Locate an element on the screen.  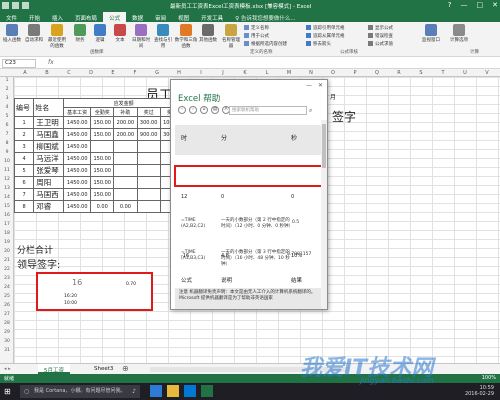
highlighted-cell-range: 16 0.70 16:20 10:00 is located at coordinates (94, 291).